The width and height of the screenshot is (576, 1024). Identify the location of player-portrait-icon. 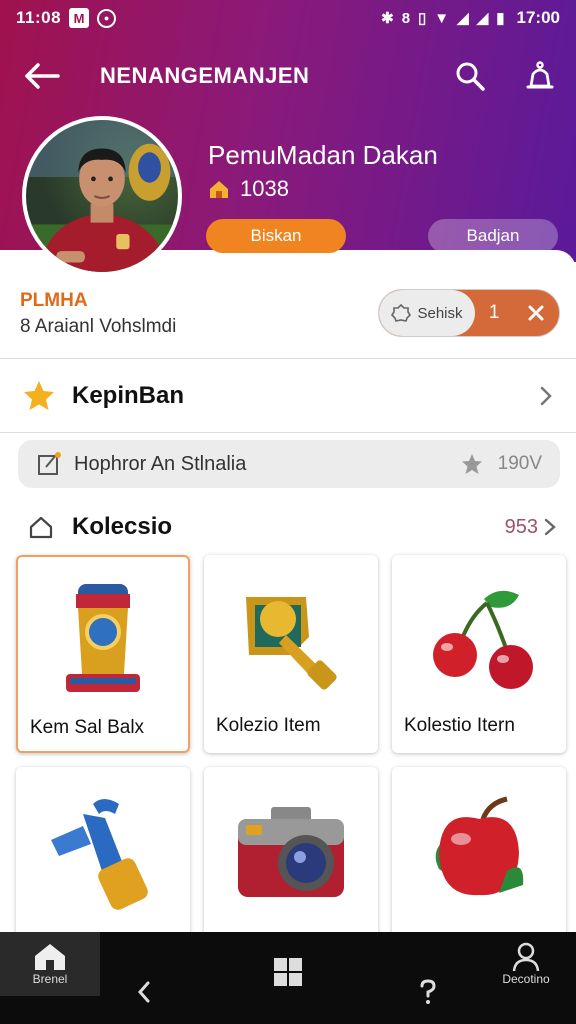
(102, 196).